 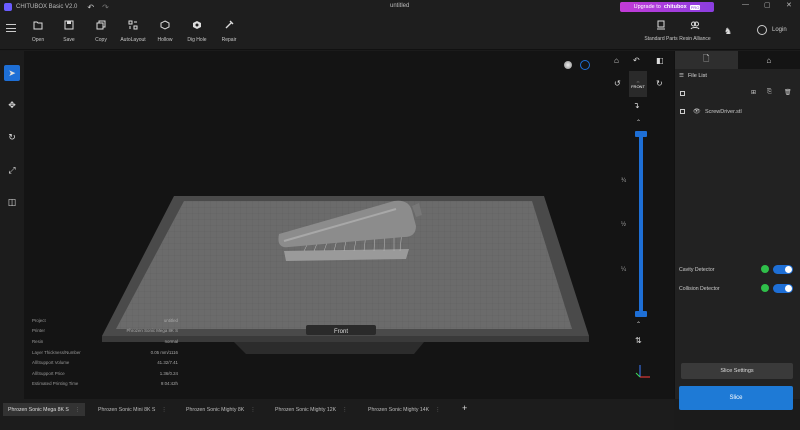 What do you see at coordinates (152, 331) in the screenshot?
I see `info-value: Phrozen Sonic Mega 8K S` at bounding box center [152, 331].